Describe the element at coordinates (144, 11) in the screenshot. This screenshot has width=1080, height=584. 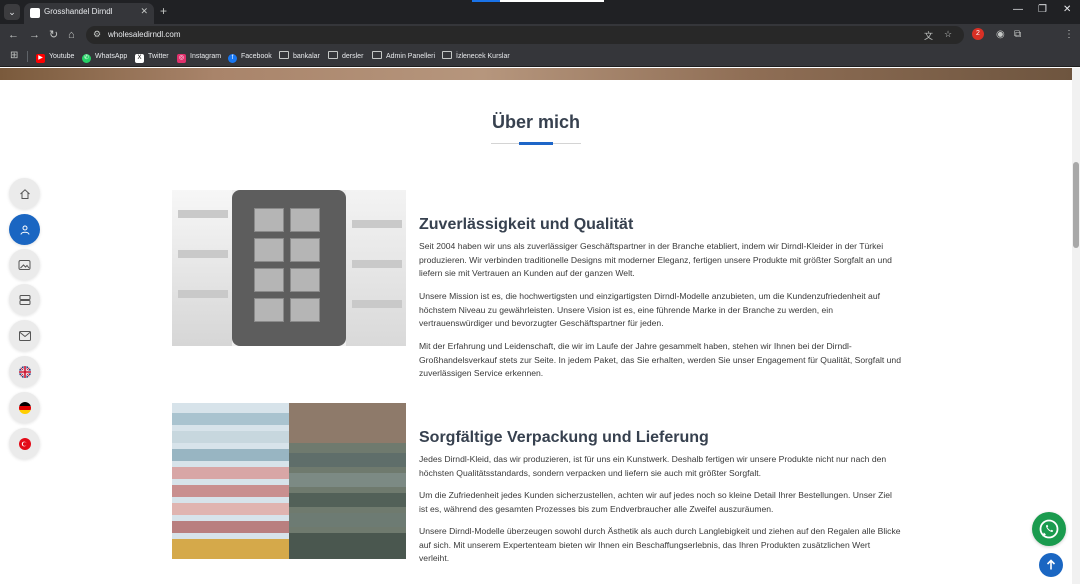
I see `tab-close-icon: ✕` at that location.